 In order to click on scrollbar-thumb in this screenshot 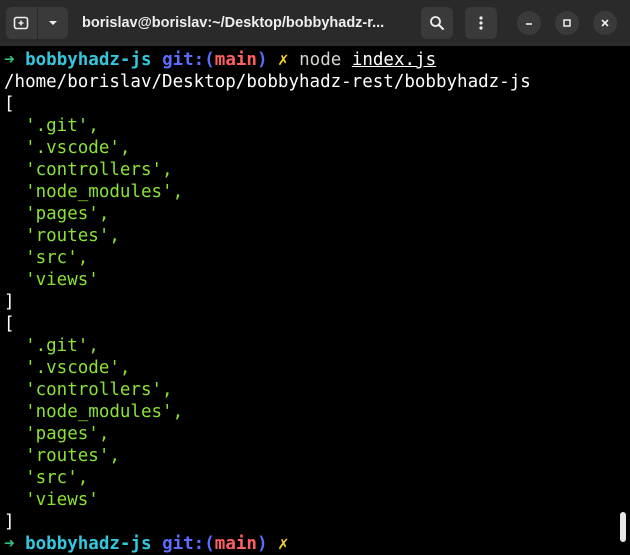, I will do `click(623, 527)`.